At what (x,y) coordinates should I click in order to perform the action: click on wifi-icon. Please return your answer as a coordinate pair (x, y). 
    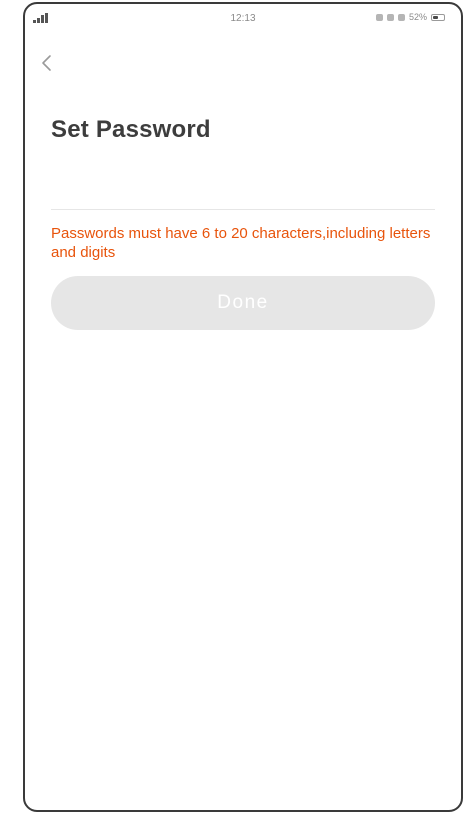
    Looking at the image, I should click on (390, 17).